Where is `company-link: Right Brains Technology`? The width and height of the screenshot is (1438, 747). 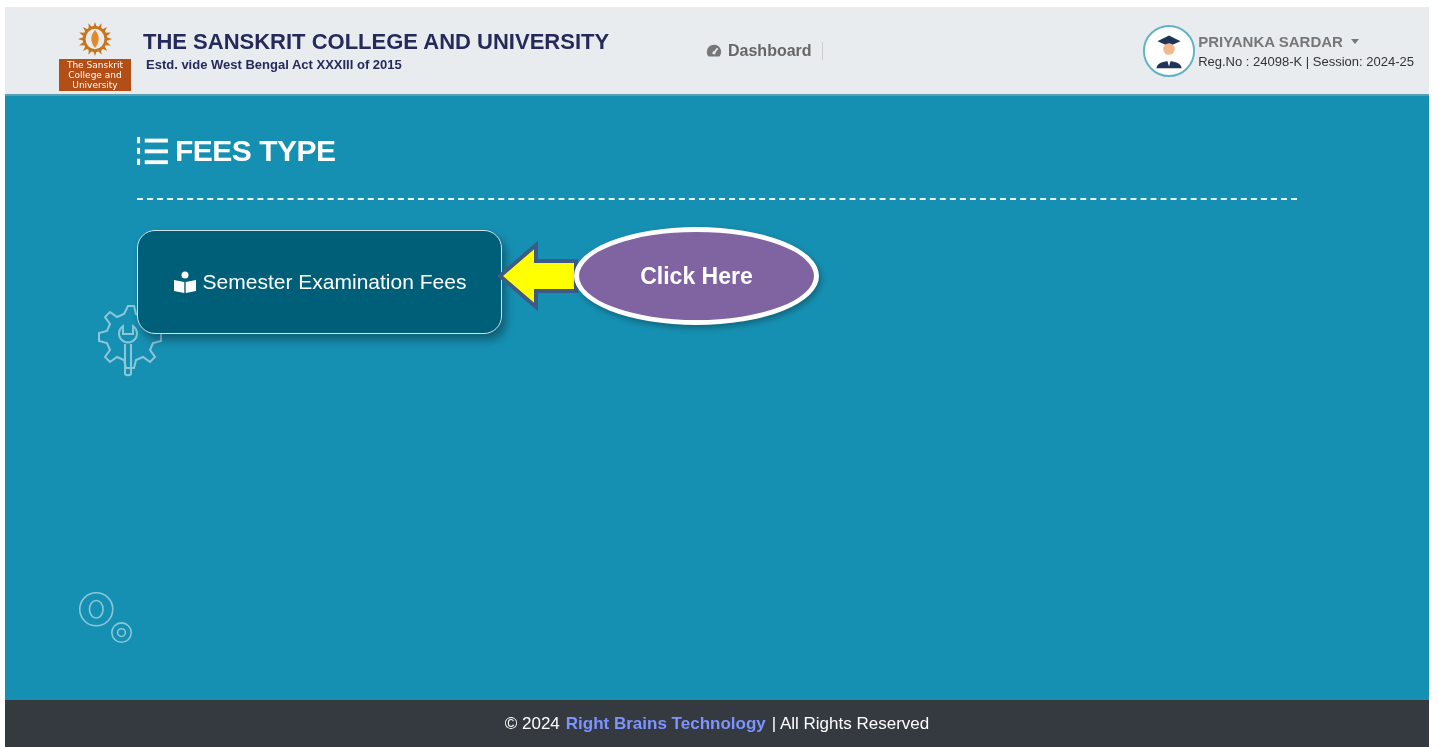 company-link: Right Brains Technology is located at coordinates (665, 723).